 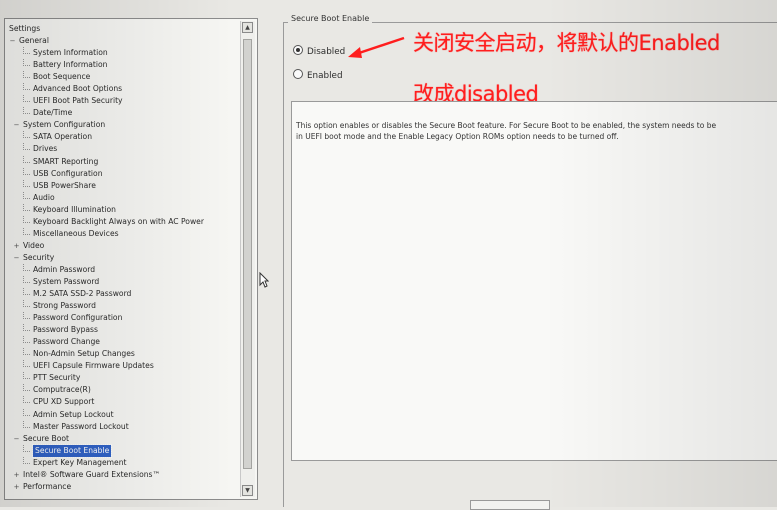 What do you see at coordinates (82, 294) in the screenshot?
I see `tree-item-label: M.2 SATA SSD-2 Password` at bounding box center [82, 294].